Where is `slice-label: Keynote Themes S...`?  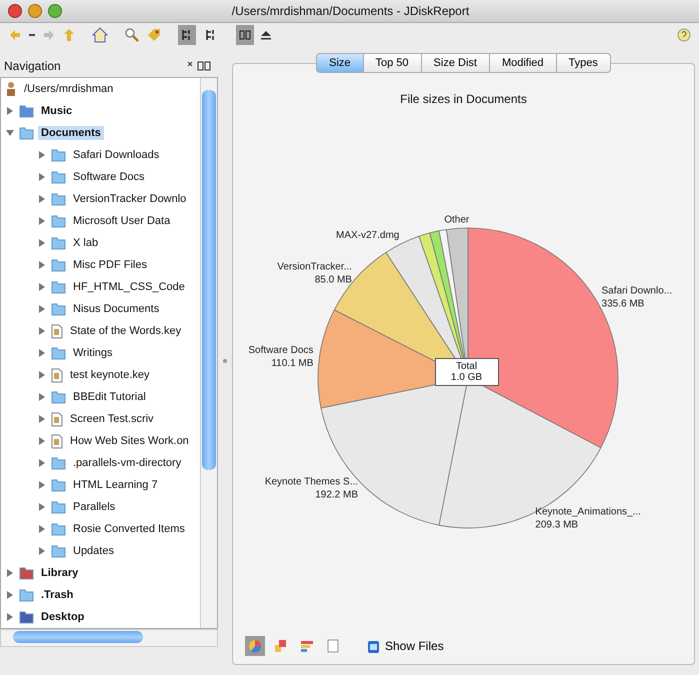
slice-label: Keynote Themes S... is located at coordinates (311, 482).